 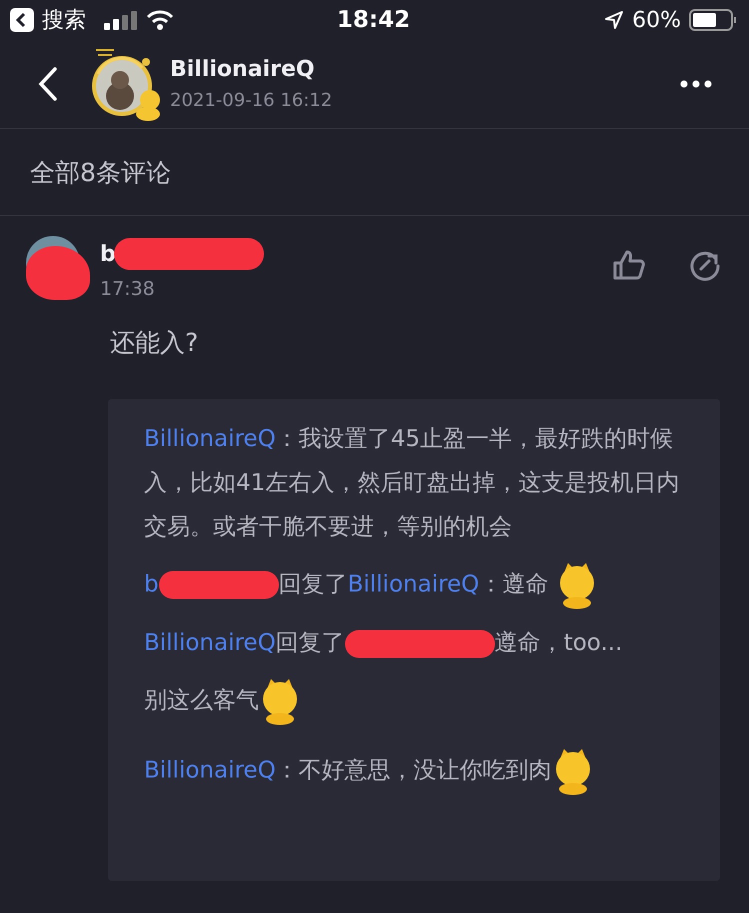 What do you see at coordinates (414, 771) in the screenshot?
I see `reply-line: BillionaireQ：不好意思，没让你吃到肉` at bounding box center [414, 771].